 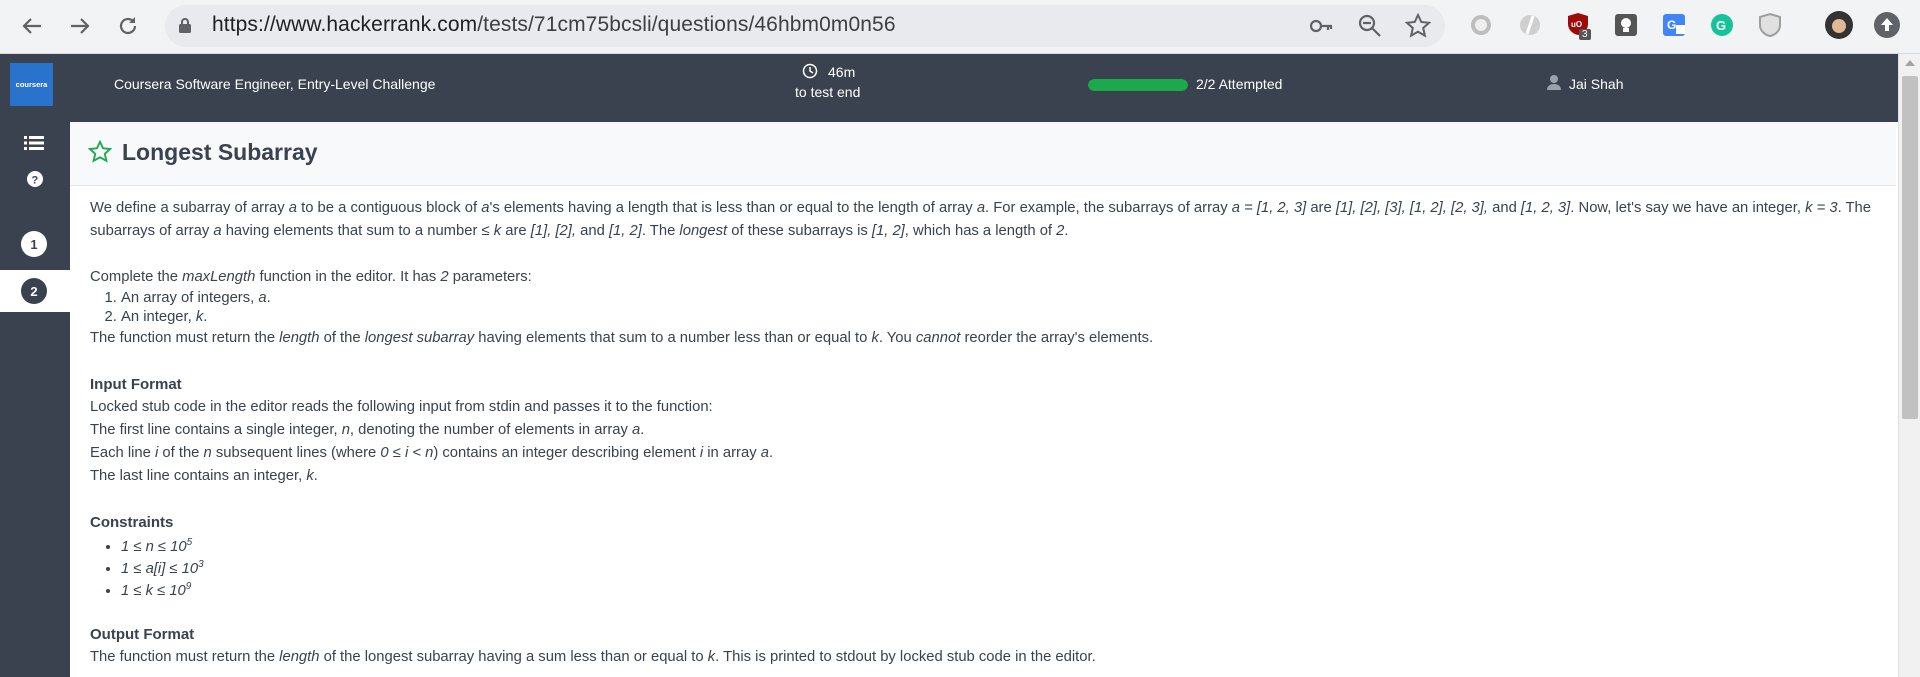 What do you see at coordinates (32, 26) in the screenshot?
I see `back-button` at bounding box center [32, 26].